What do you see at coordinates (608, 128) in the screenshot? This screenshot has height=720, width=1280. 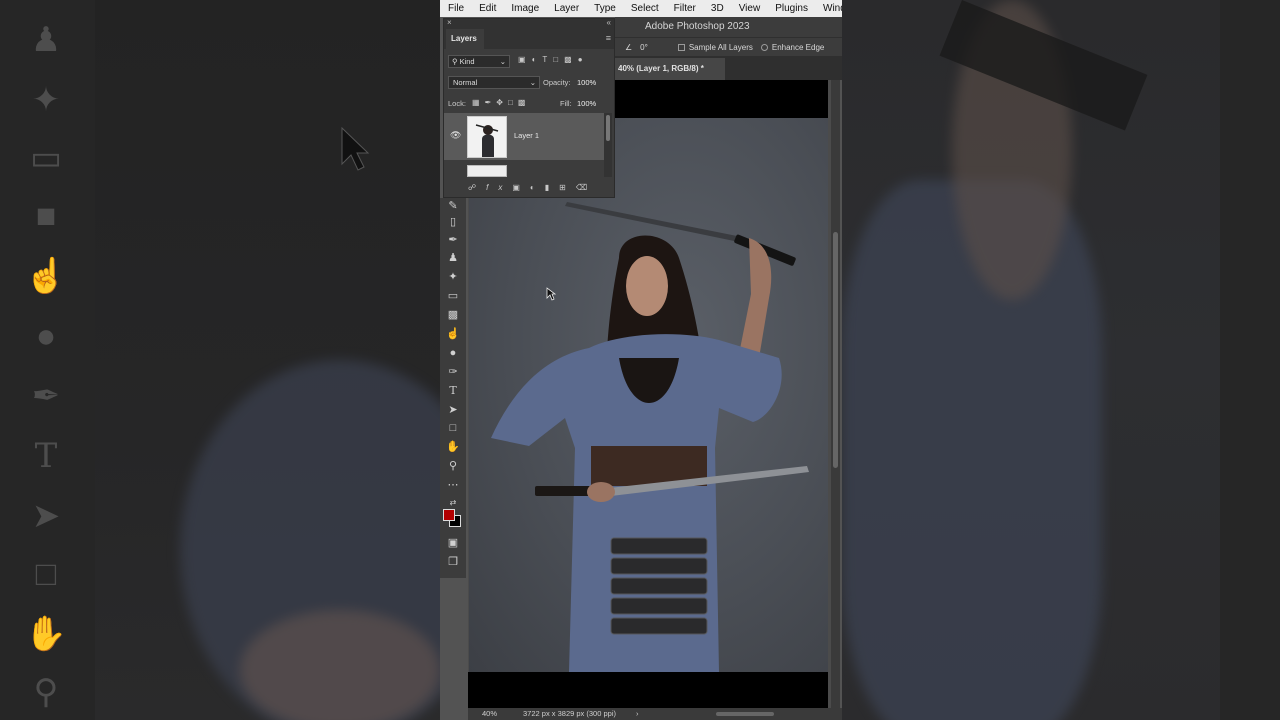 I see `layers-scroll-thumb` at bounding box center [608, 128].